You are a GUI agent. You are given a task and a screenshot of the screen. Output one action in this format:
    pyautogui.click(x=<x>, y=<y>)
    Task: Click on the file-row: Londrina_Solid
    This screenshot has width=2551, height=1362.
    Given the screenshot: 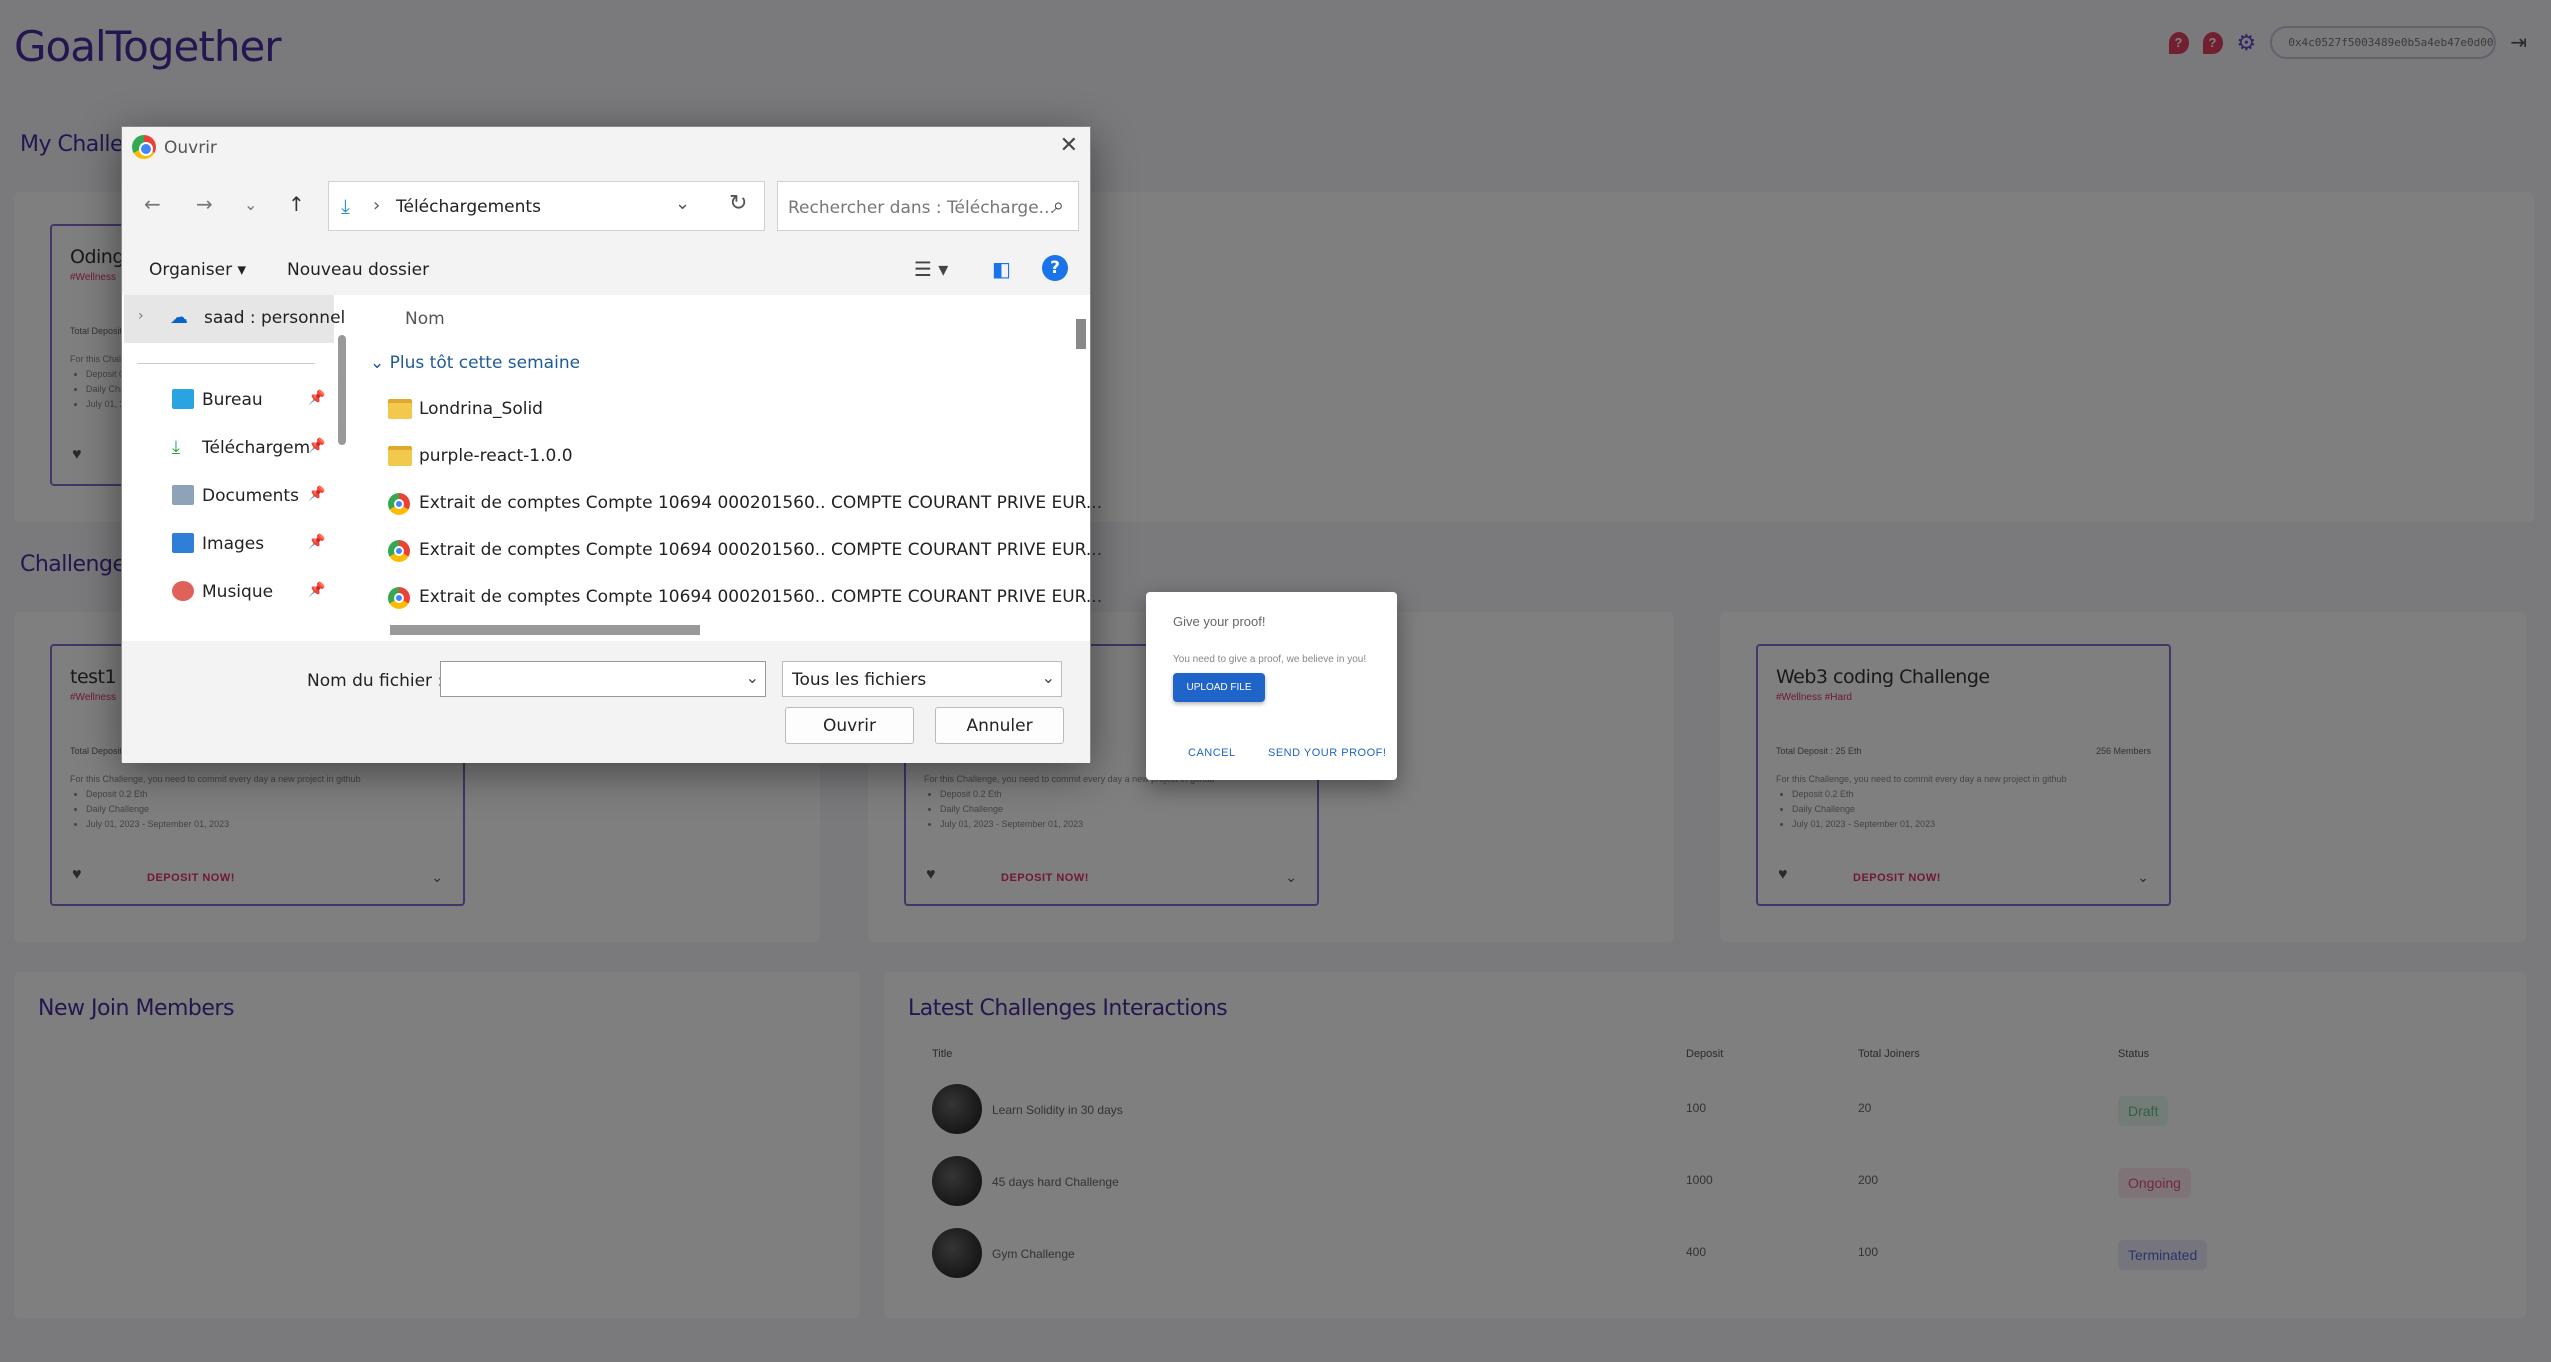 What is the action you would take?
    pyautogui.click(x=710, y=410)
    